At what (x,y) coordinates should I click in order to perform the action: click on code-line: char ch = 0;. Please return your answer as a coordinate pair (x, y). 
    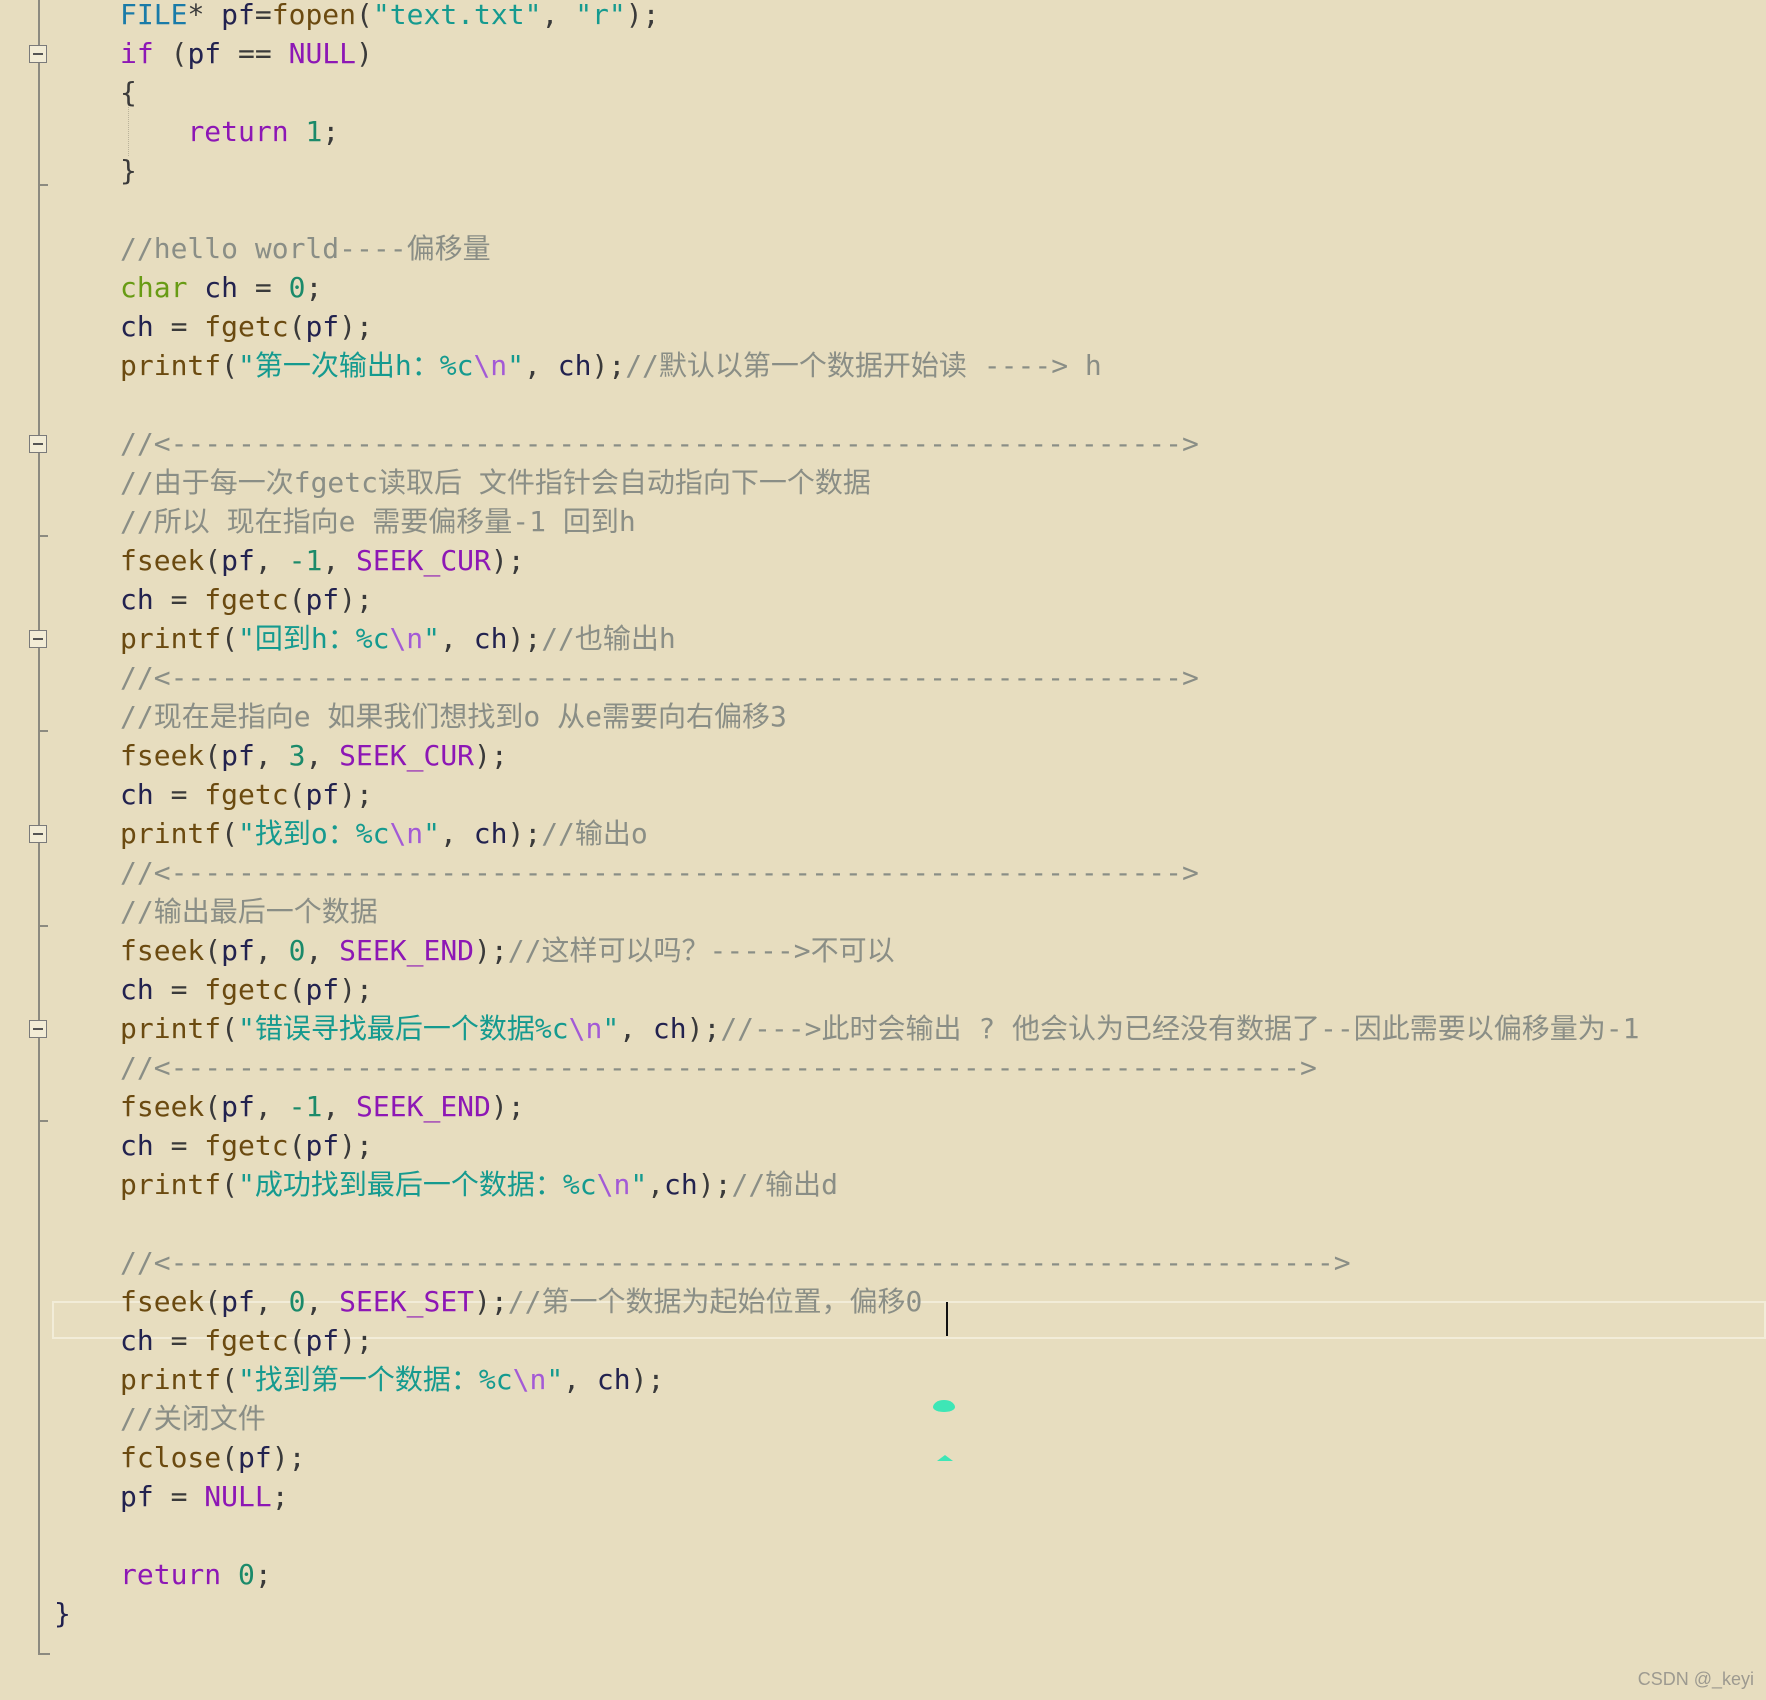
    Looking at the image, I should click on (221, 287).